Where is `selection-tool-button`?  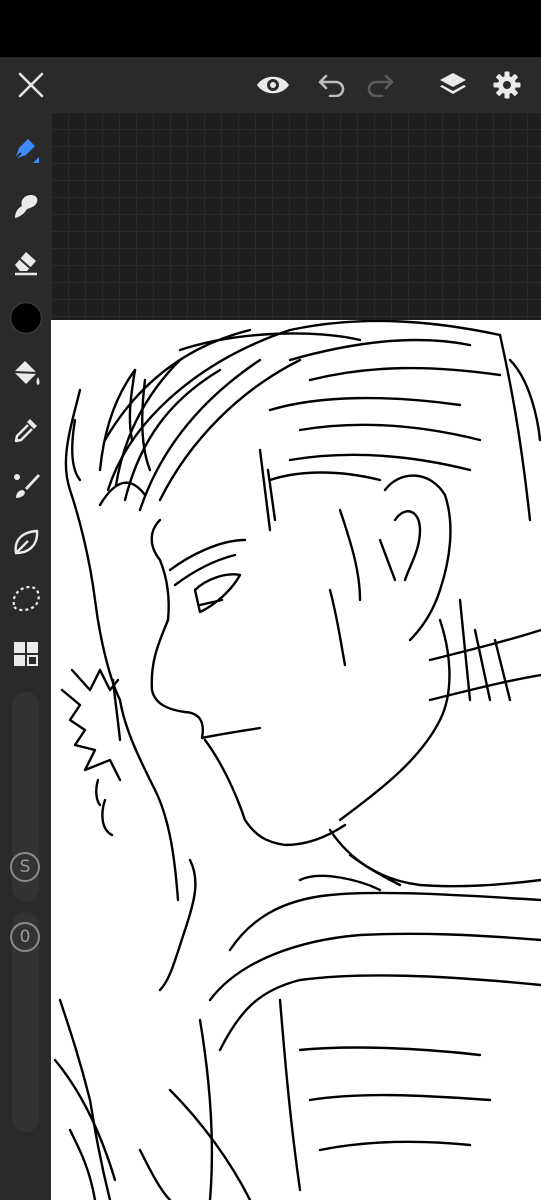 selection-tool-button is located at coordinates (25, 598).